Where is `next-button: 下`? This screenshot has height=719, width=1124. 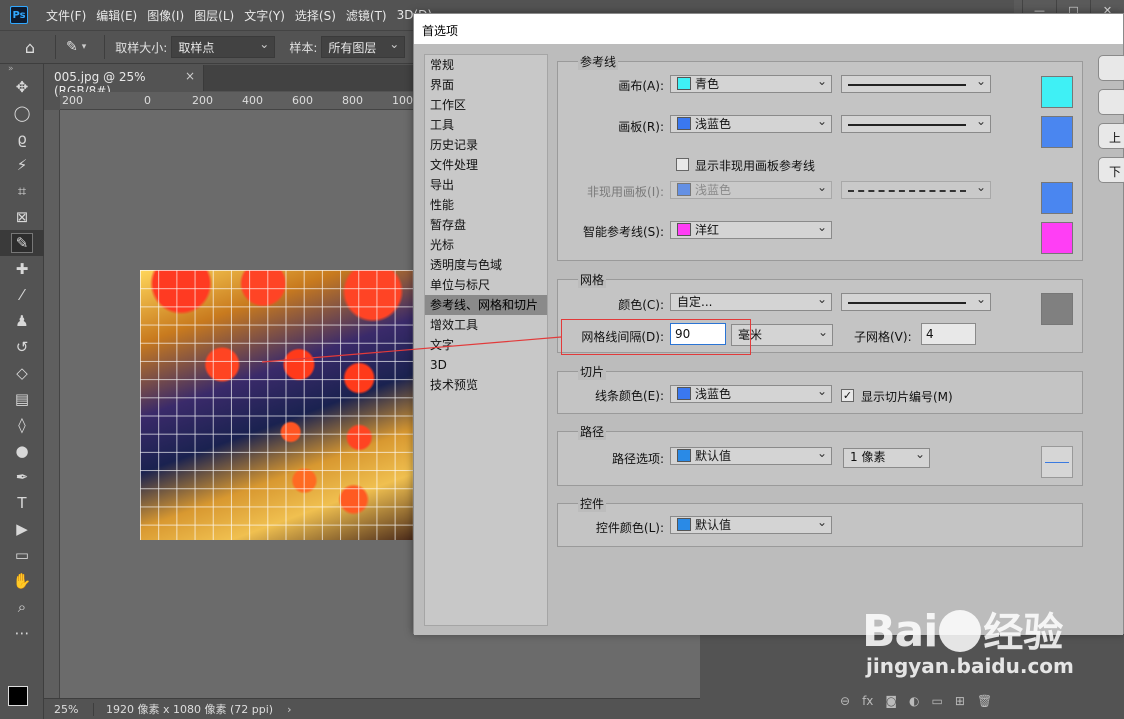 next-button: 下 is located at coordinates (1111, 170).